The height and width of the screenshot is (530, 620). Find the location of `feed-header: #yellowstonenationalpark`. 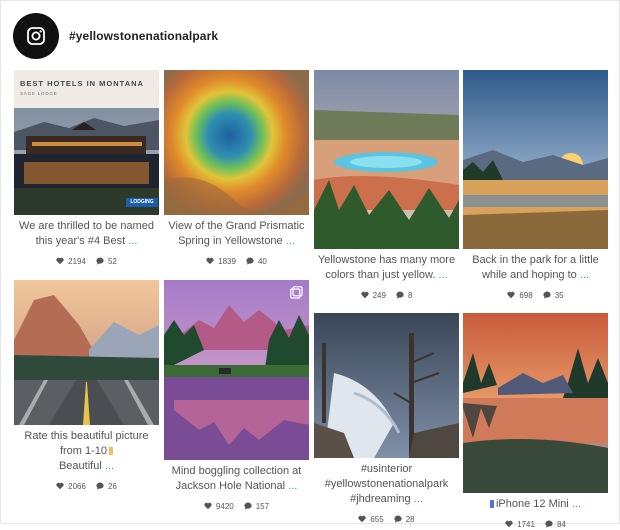

feed-header: #yellowstonenationalpark is located at coordinates (115, 36).